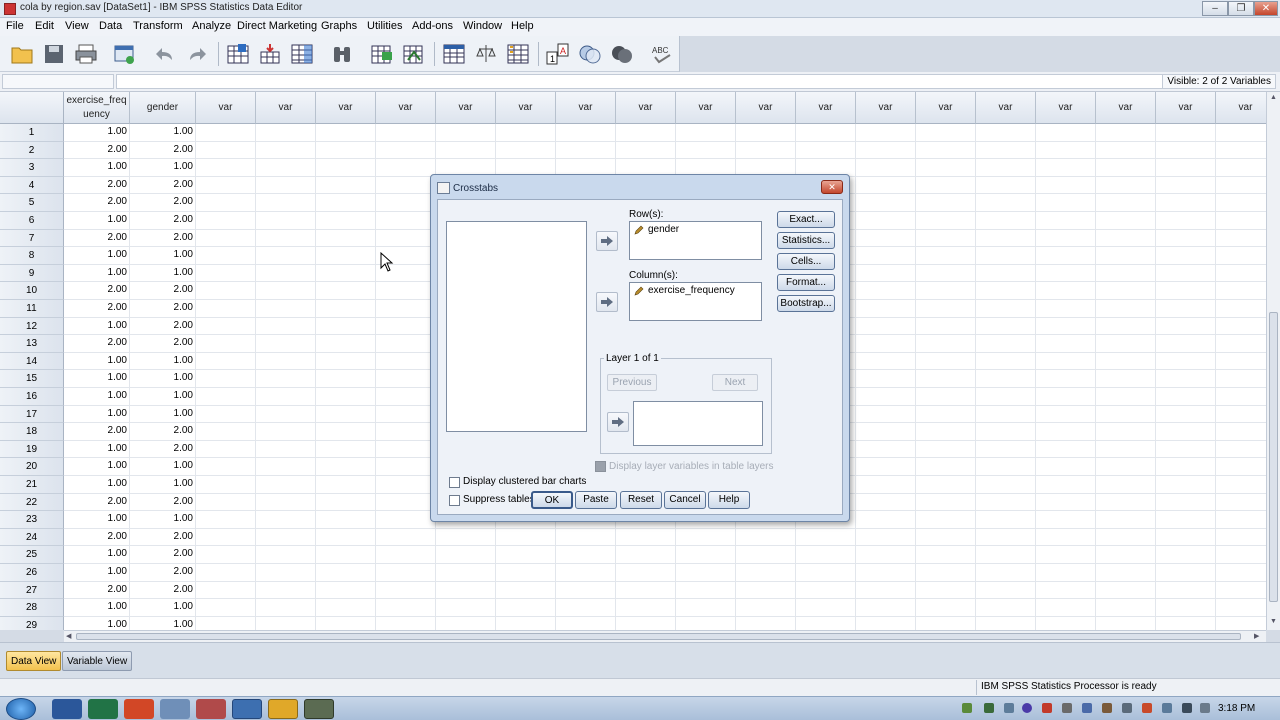  What do you see at coordinates (1215, 8) in the screenshot?
I see `minimize-button: –` at bounding box center [1215, 8].